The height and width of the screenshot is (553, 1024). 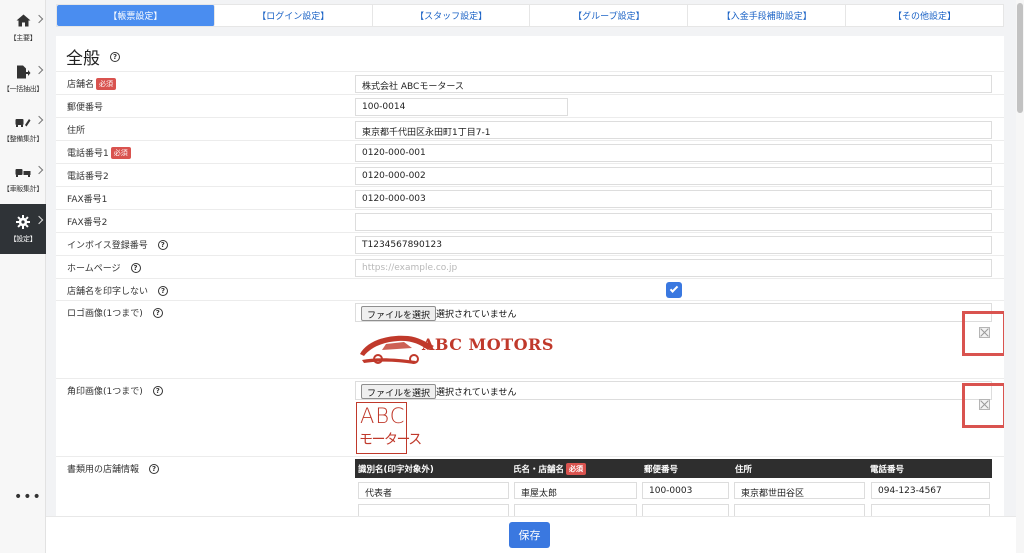 I want to click on sidebar-item-main: 【主要】, so click(x=23, y=28).